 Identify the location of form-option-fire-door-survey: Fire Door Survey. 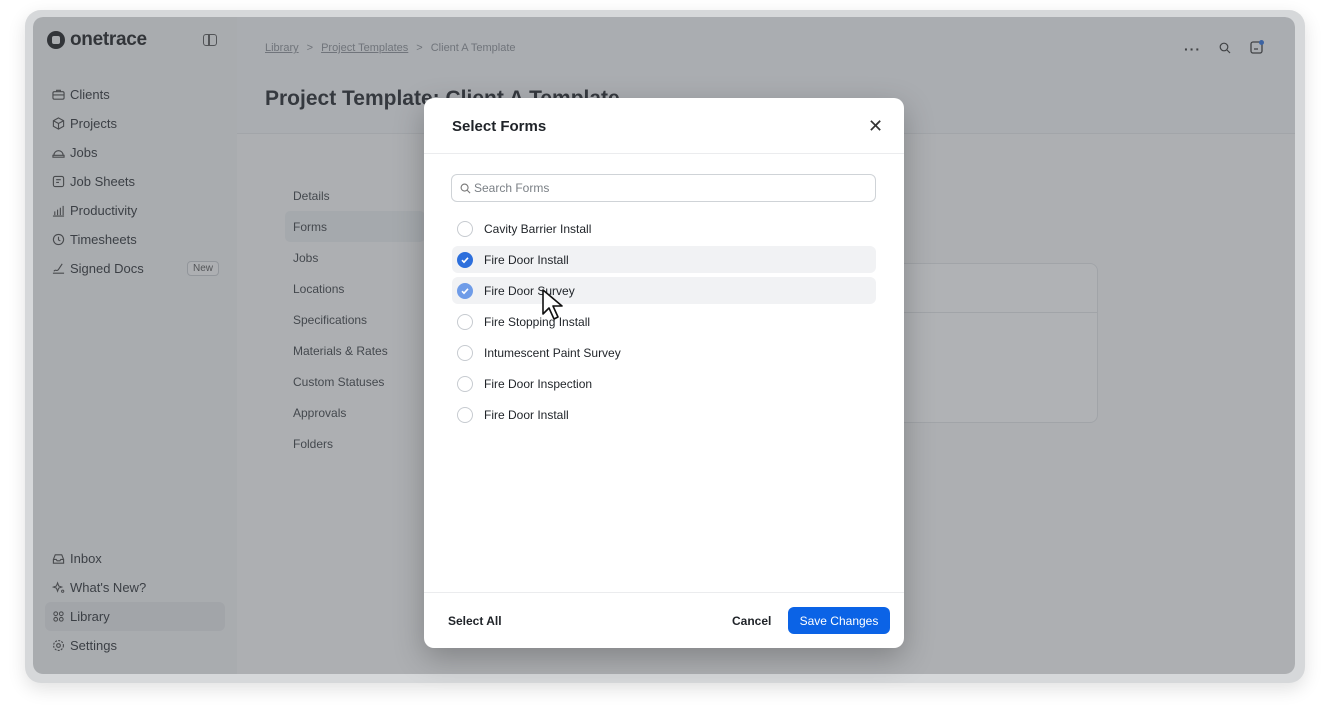
(664, 290).